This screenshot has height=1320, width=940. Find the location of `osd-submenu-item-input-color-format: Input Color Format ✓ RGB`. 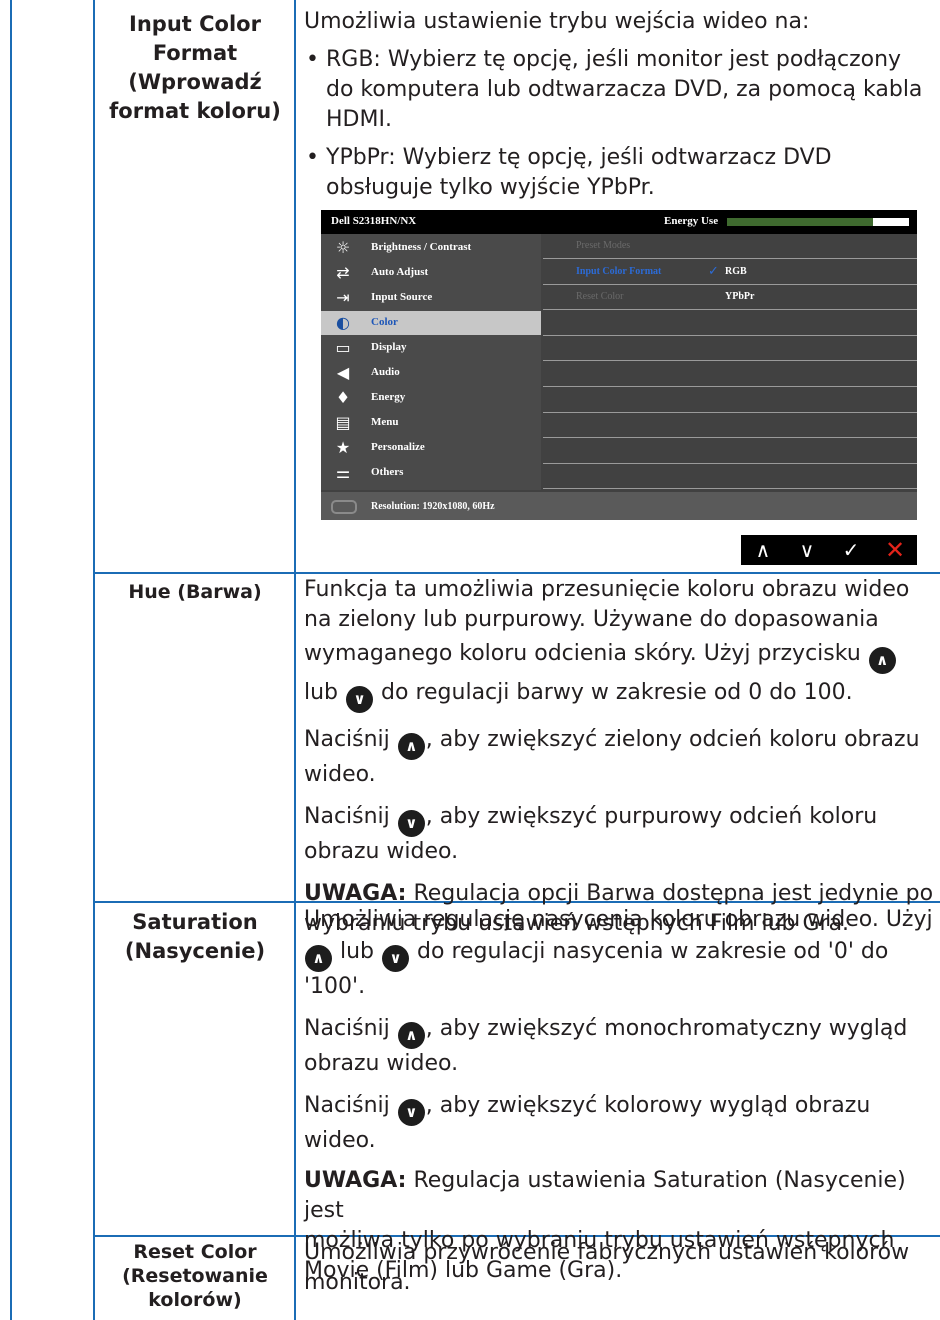

osd-submenu-item-input-color-format: Input Color Format ✓ RGB is located at coordinates (730, 272).